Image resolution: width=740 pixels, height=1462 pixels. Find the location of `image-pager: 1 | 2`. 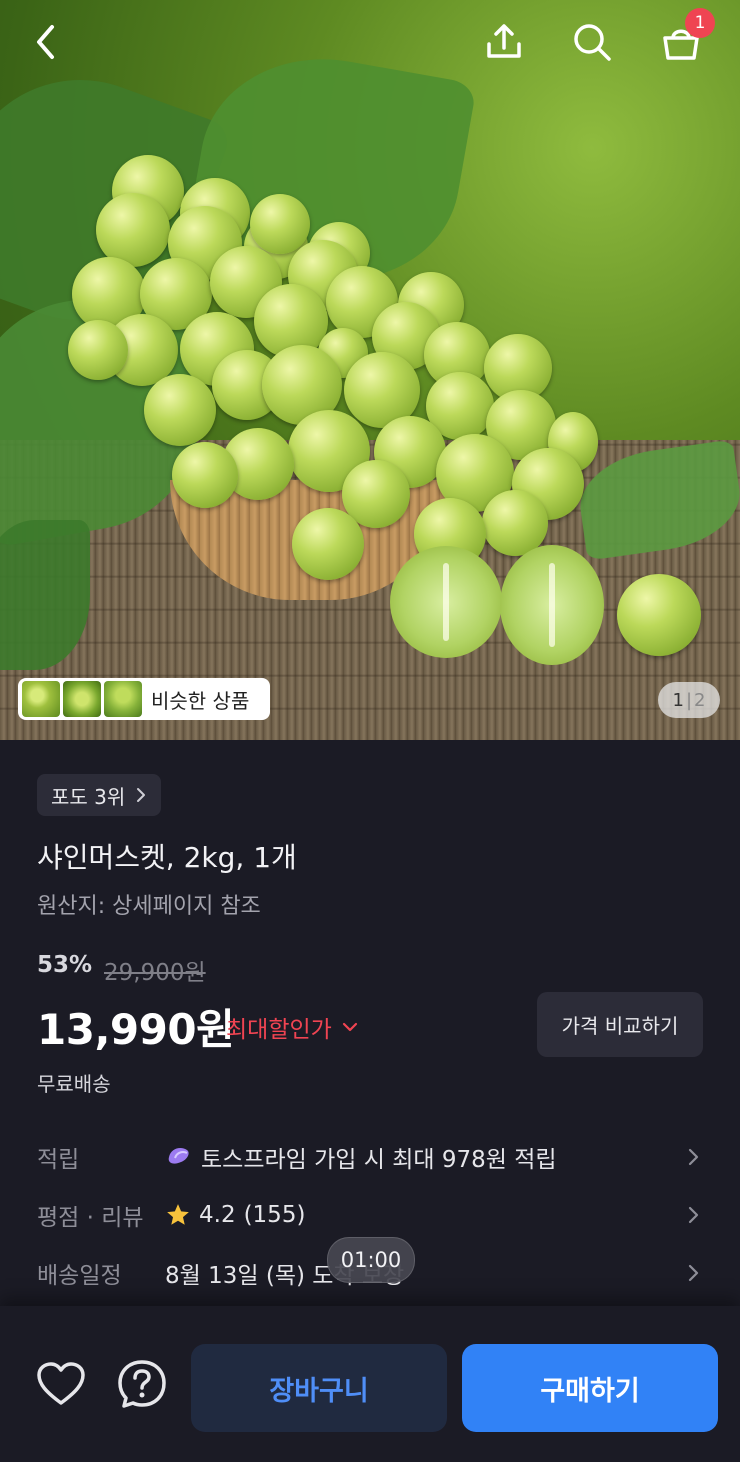

image-pager: 1 | 2 is located at coordinates (689, 700).